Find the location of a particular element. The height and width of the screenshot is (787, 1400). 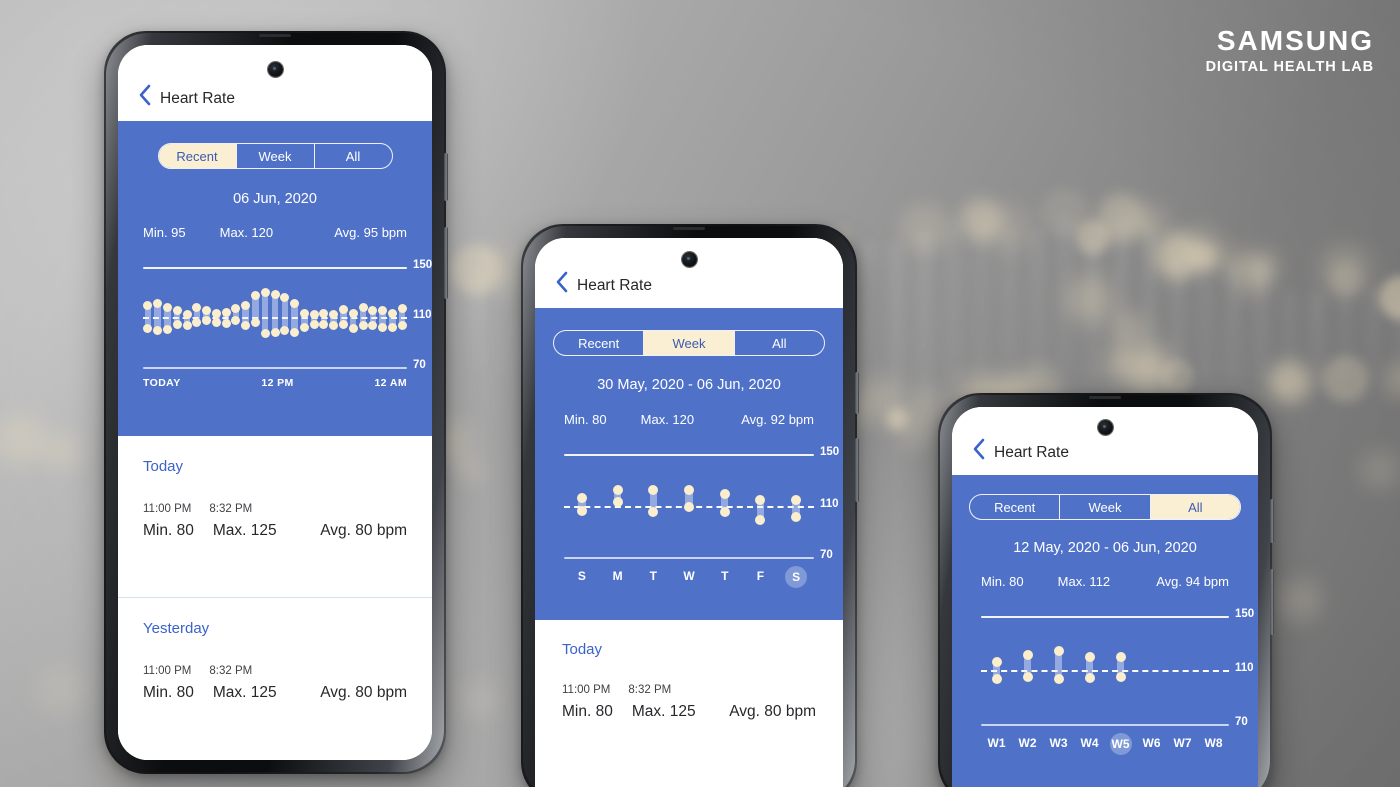

x-axis-tick-w: W is located at coordinates (689, 577).